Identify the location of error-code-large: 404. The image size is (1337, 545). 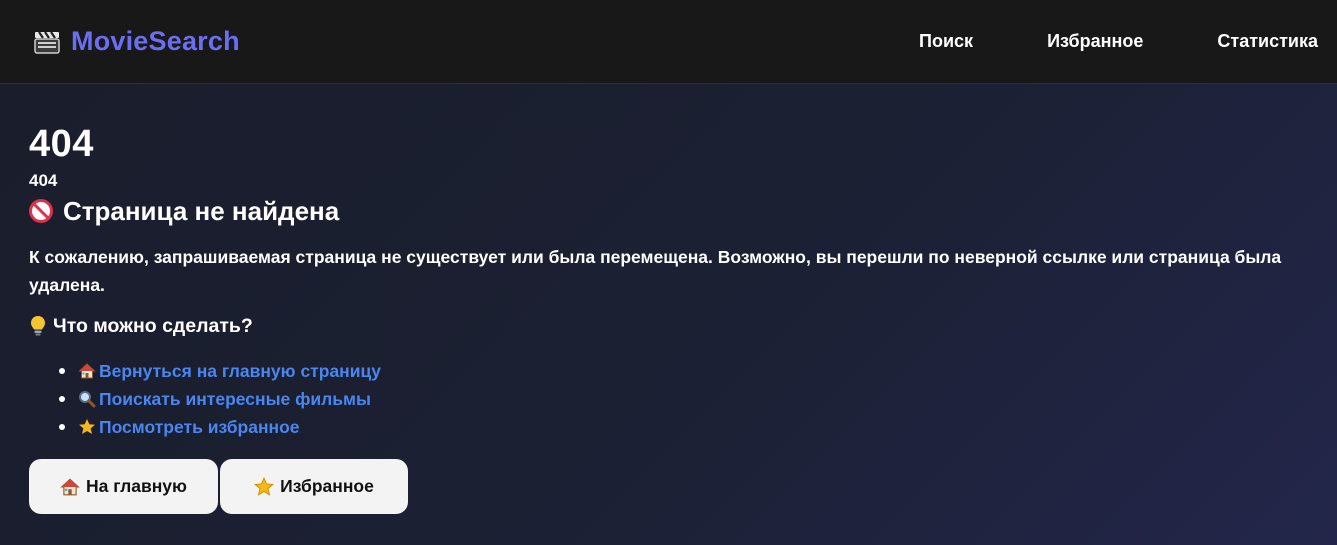
(61, 144).